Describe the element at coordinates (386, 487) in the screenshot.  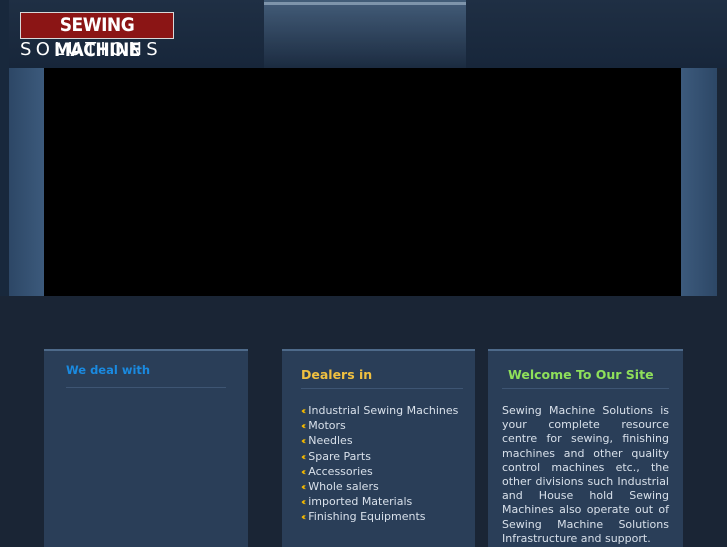
I see `list-item: ‹‹ Whole salers` at that location.